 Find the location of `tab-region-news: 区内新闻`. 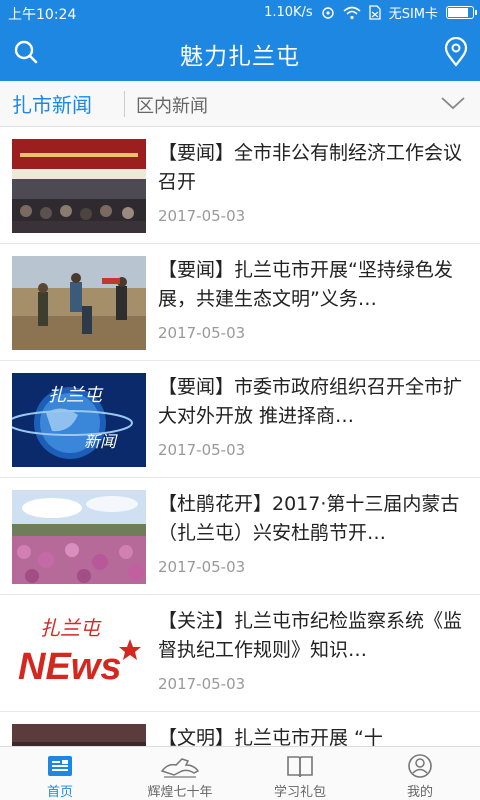

tab-region-news: 区内新闻 is located at coordinates (172, 105).